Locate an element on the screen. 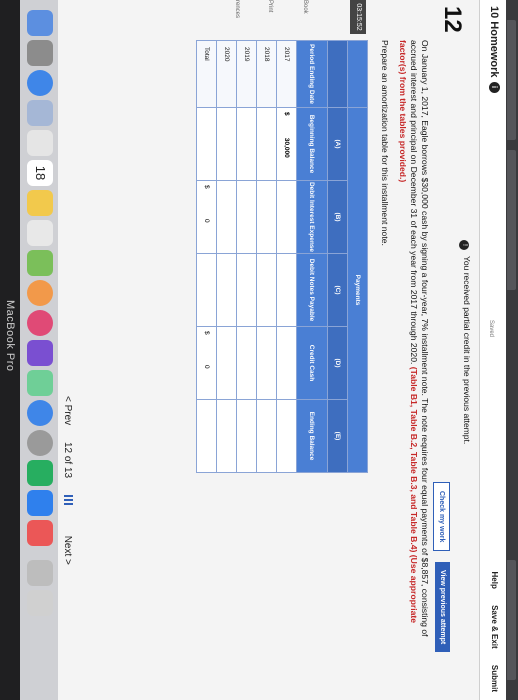 This screenshot has height=700, width=518. browser-tab-strip is located at coordinates (512, 350).